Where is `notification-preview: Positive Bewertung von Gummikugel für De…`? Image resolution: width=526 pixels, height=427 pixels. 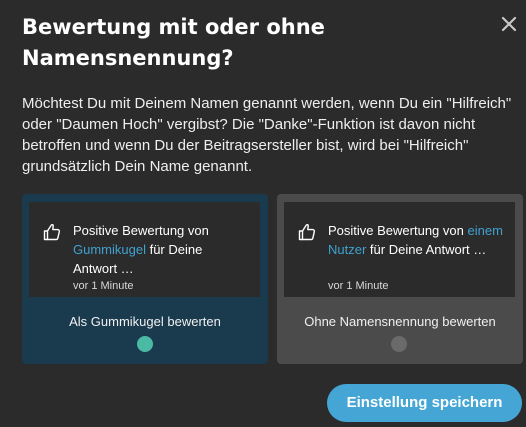 notification-preview: Positive Bewertung von Gummikugel für De… is located at coordinates (144, 249).